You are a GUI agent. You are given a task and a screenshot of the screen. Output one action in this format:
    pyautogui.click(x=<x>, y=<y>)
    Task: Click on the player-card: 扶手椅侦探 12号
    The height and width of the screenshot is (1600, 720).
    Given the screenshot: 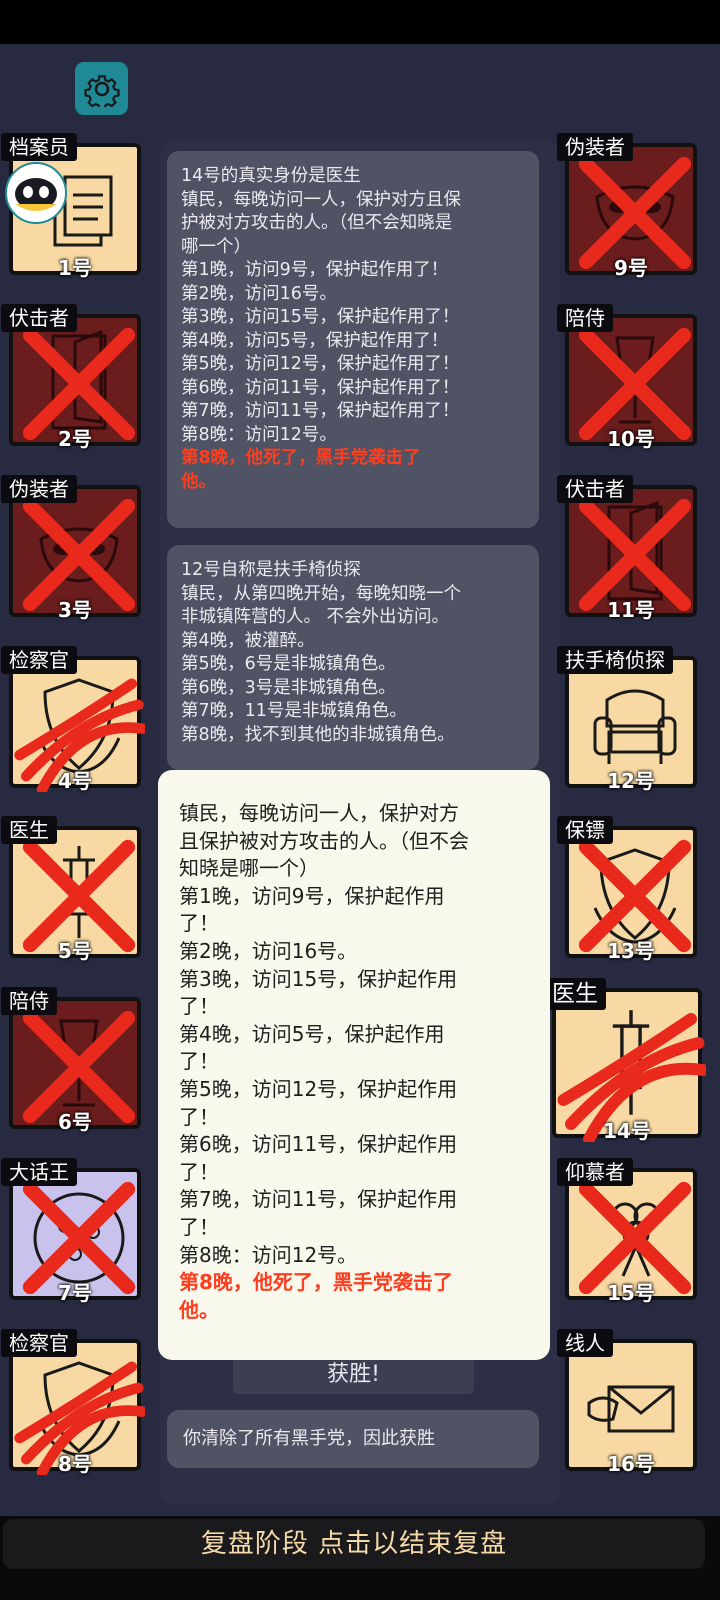 What is the action you would take?
    pyautogui.click(x=627, y=719)
    